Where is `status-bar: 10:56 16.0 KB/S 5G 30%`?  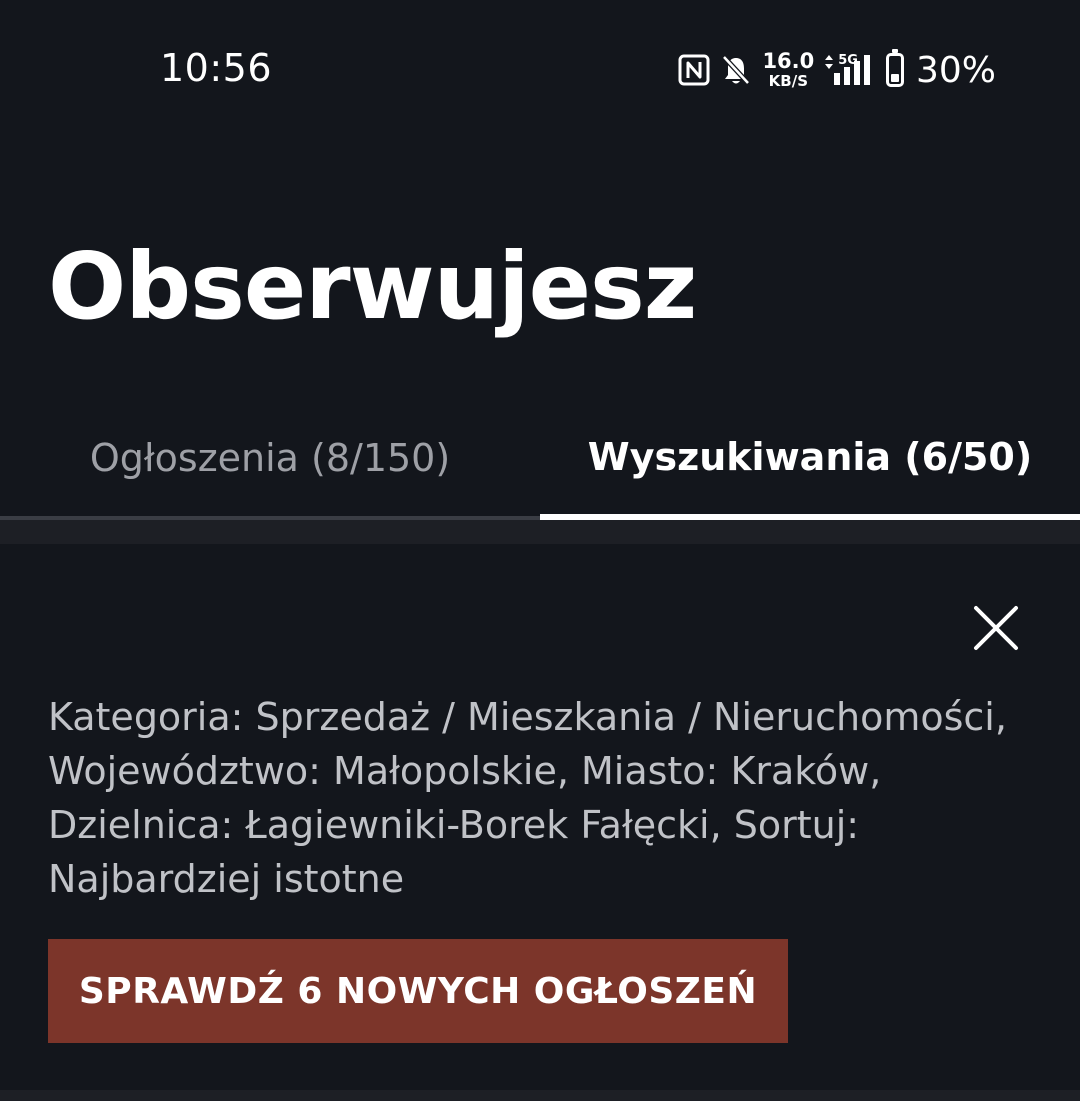
status-bar: 10:56 16.0 KB/S 5G 30% is located at coordinates (540, 70).